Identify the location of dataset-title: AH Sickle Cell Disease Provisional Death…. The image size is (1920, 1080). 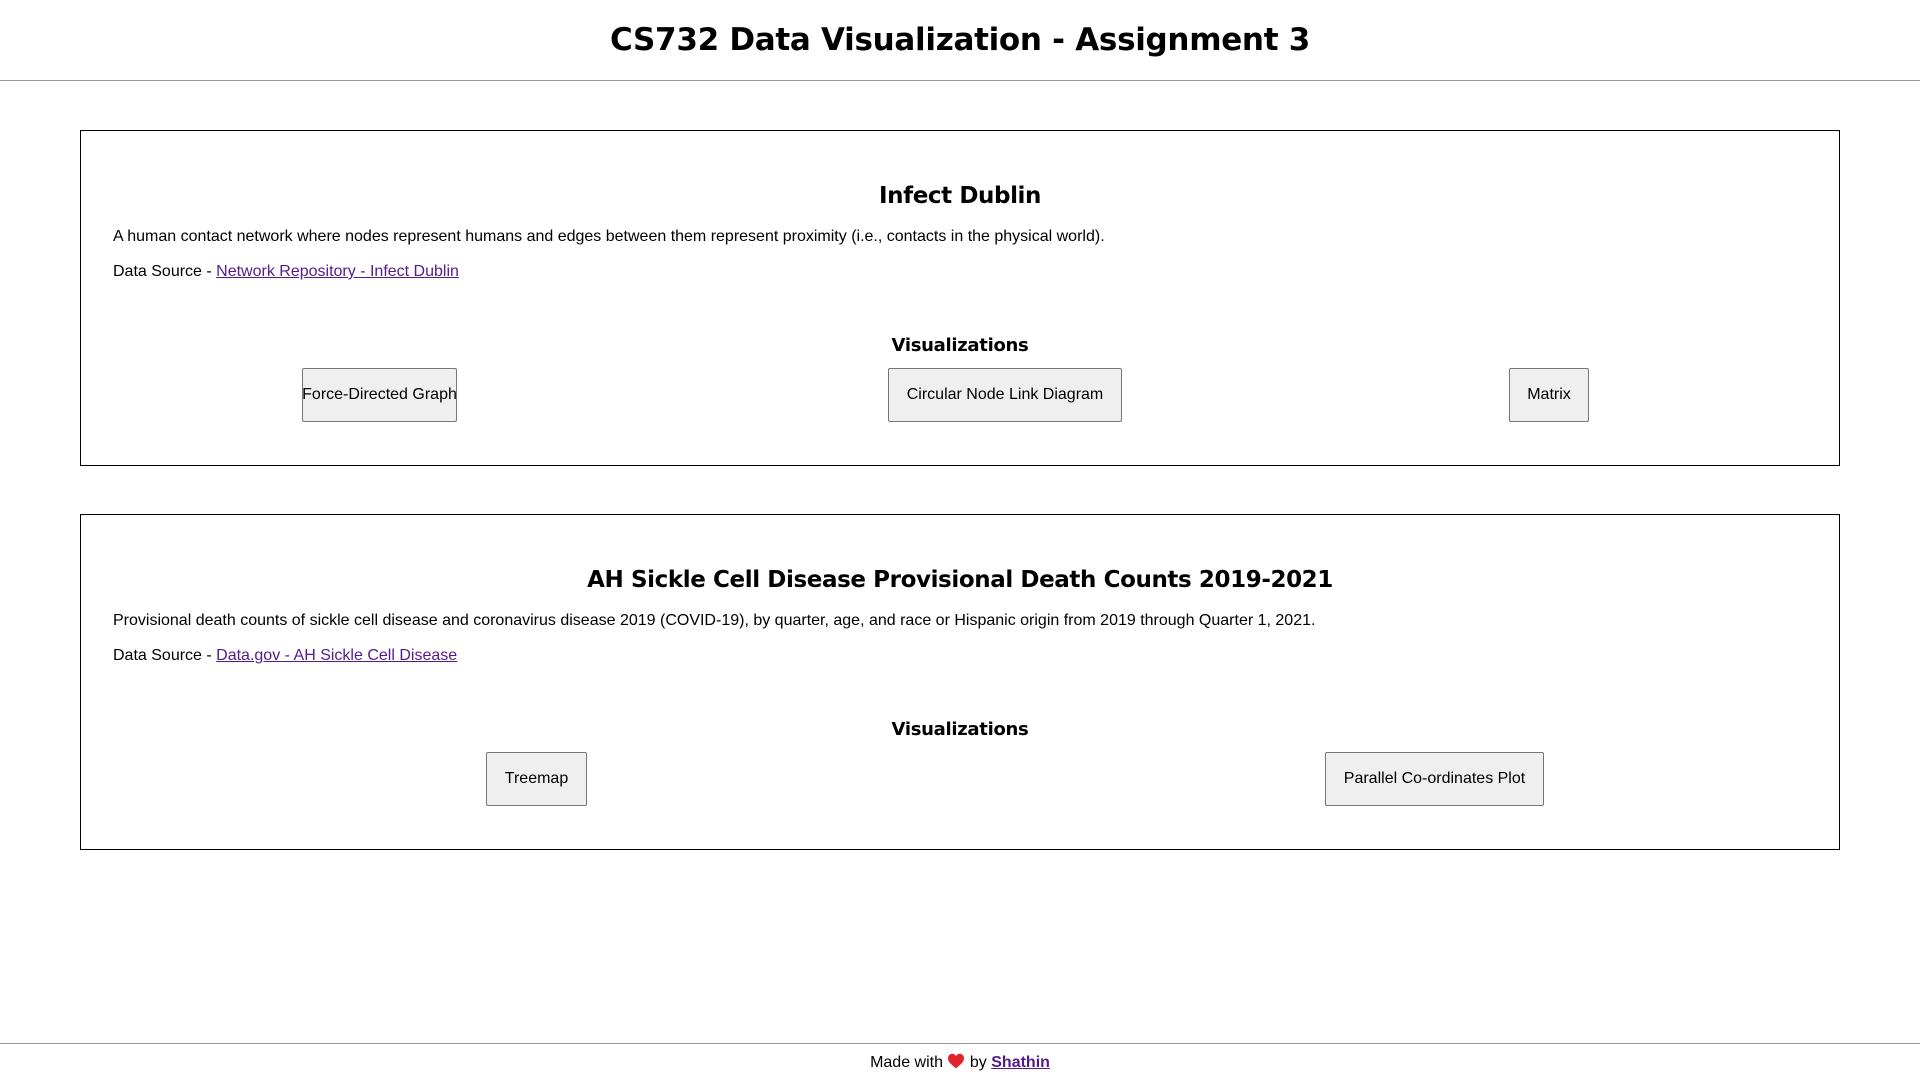
(960, 580).